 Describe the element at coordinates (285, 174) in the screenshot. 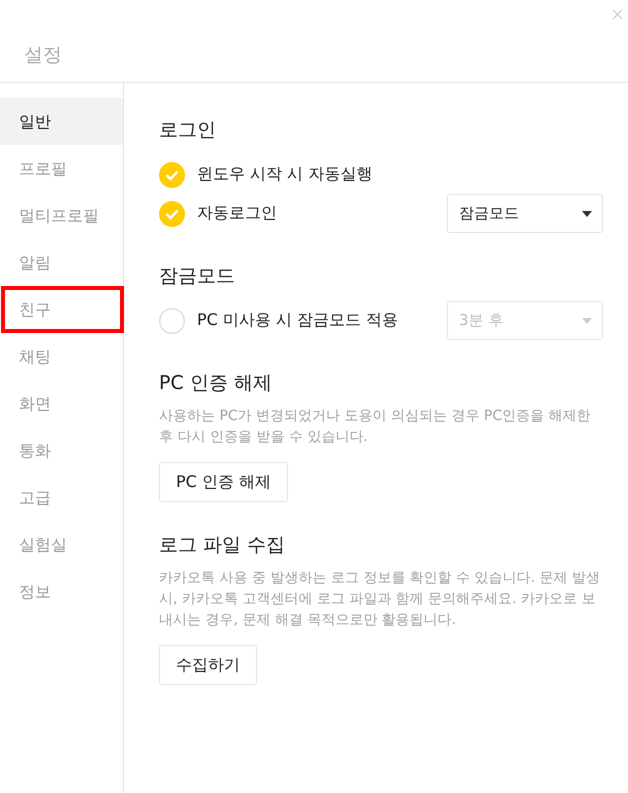

I see `checkbox-label: 윈도우 시작 시 자동실행` at that location.